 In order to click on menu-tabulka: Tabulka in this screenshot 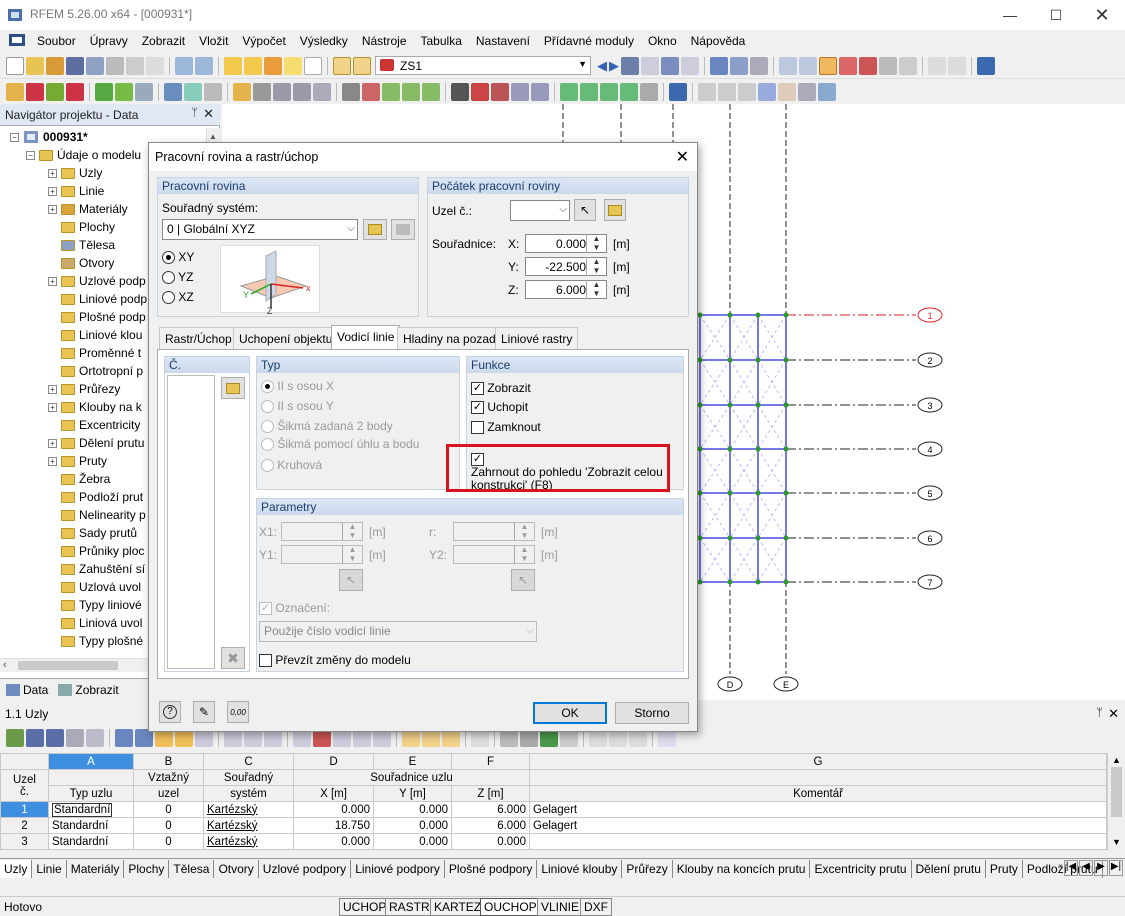, I will do `click(441, 41)`.